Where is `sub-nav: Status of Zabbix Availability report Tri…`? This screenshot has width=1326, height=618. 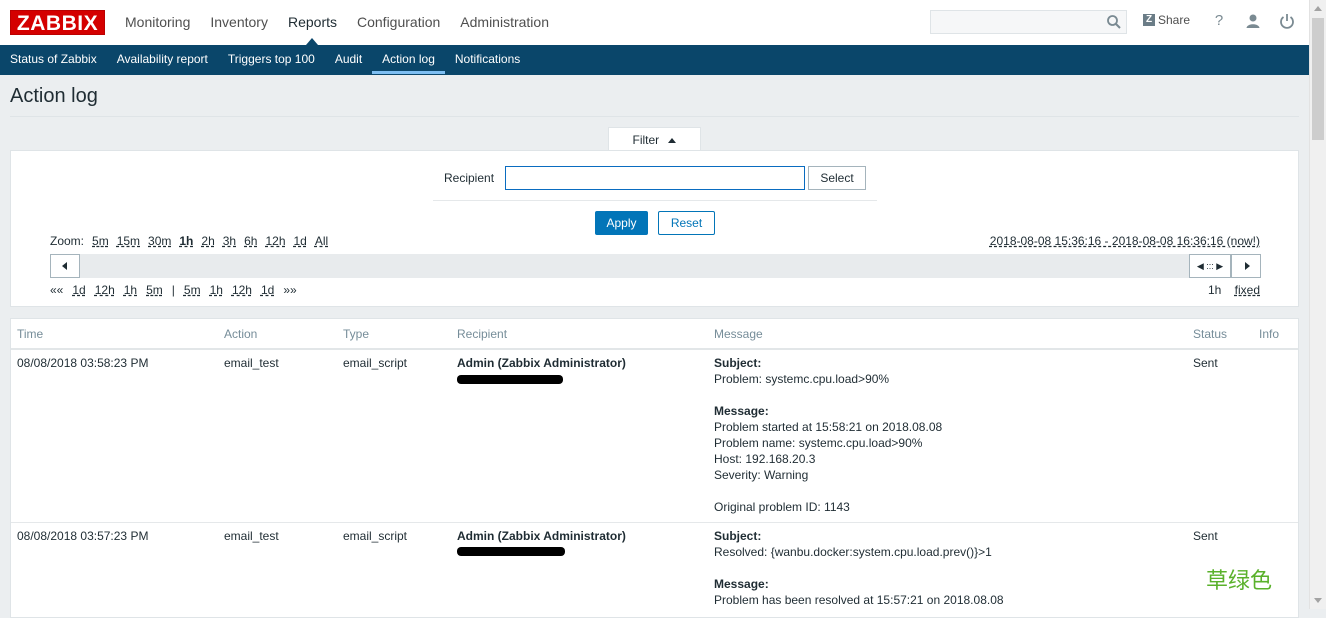 sub-nav: Status of Zabbix Availability report Tri… is located at coordinates (654, 60).